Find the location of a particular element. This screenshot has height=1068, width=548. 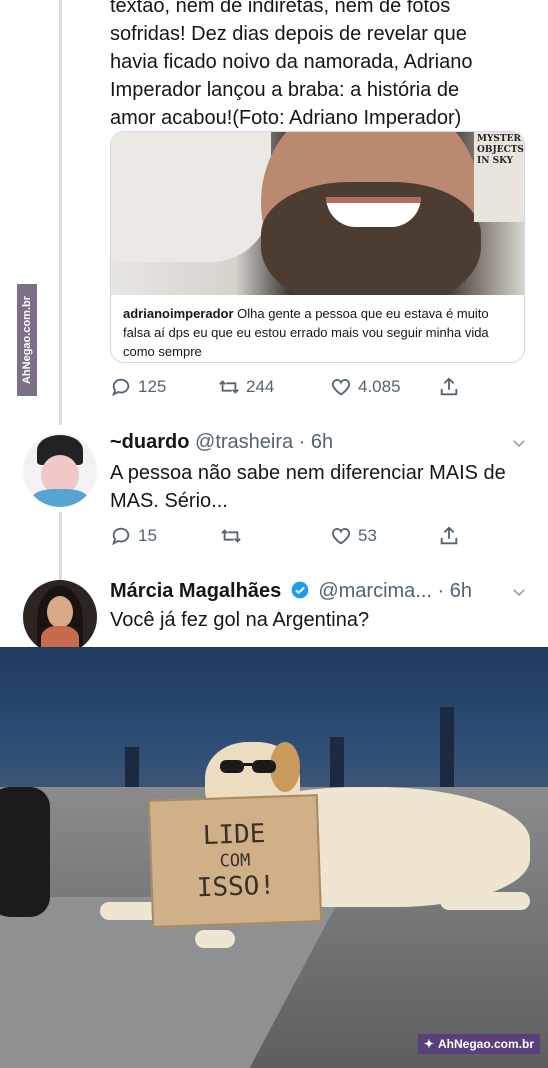

watermark-bottom-text: AhNegao.com.br is located at coordinates (485, 1044).